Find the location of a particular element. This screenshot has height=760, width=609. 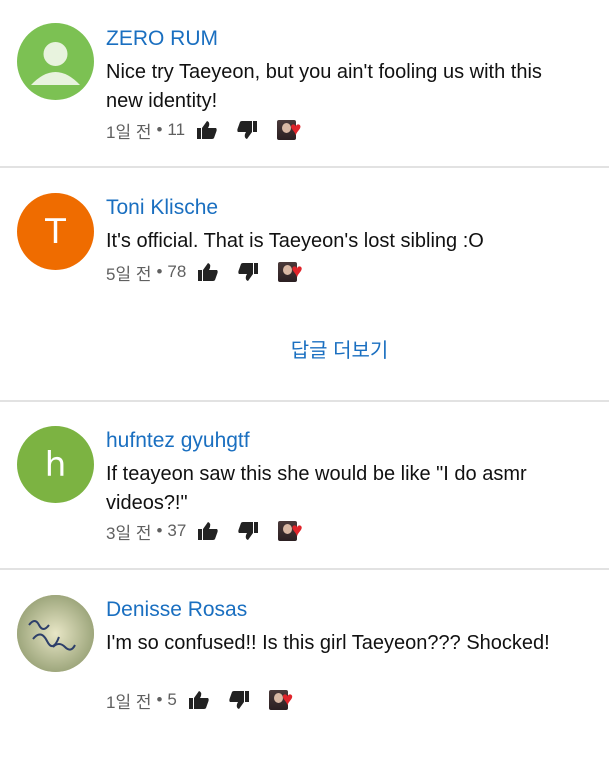

comment-meta: 5일 전 • 78 ♥ is located at coordinates (208, 272).